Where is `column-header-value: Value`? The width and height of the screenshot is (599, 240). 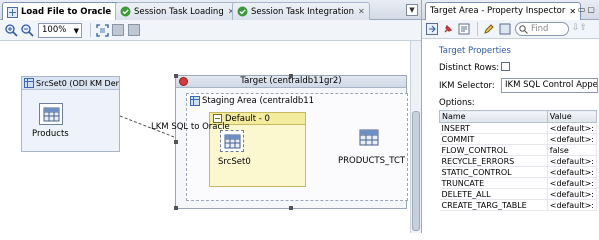 column-header-value: Value is located at coordinates (572, 116).